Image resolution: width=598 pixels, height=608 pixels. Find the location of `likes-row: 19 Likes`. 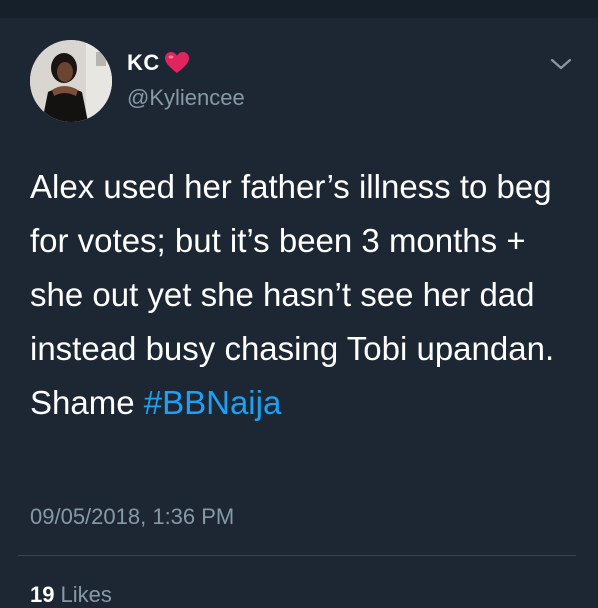

likes-row: 19 Likes is located at coordinates (71, 595).